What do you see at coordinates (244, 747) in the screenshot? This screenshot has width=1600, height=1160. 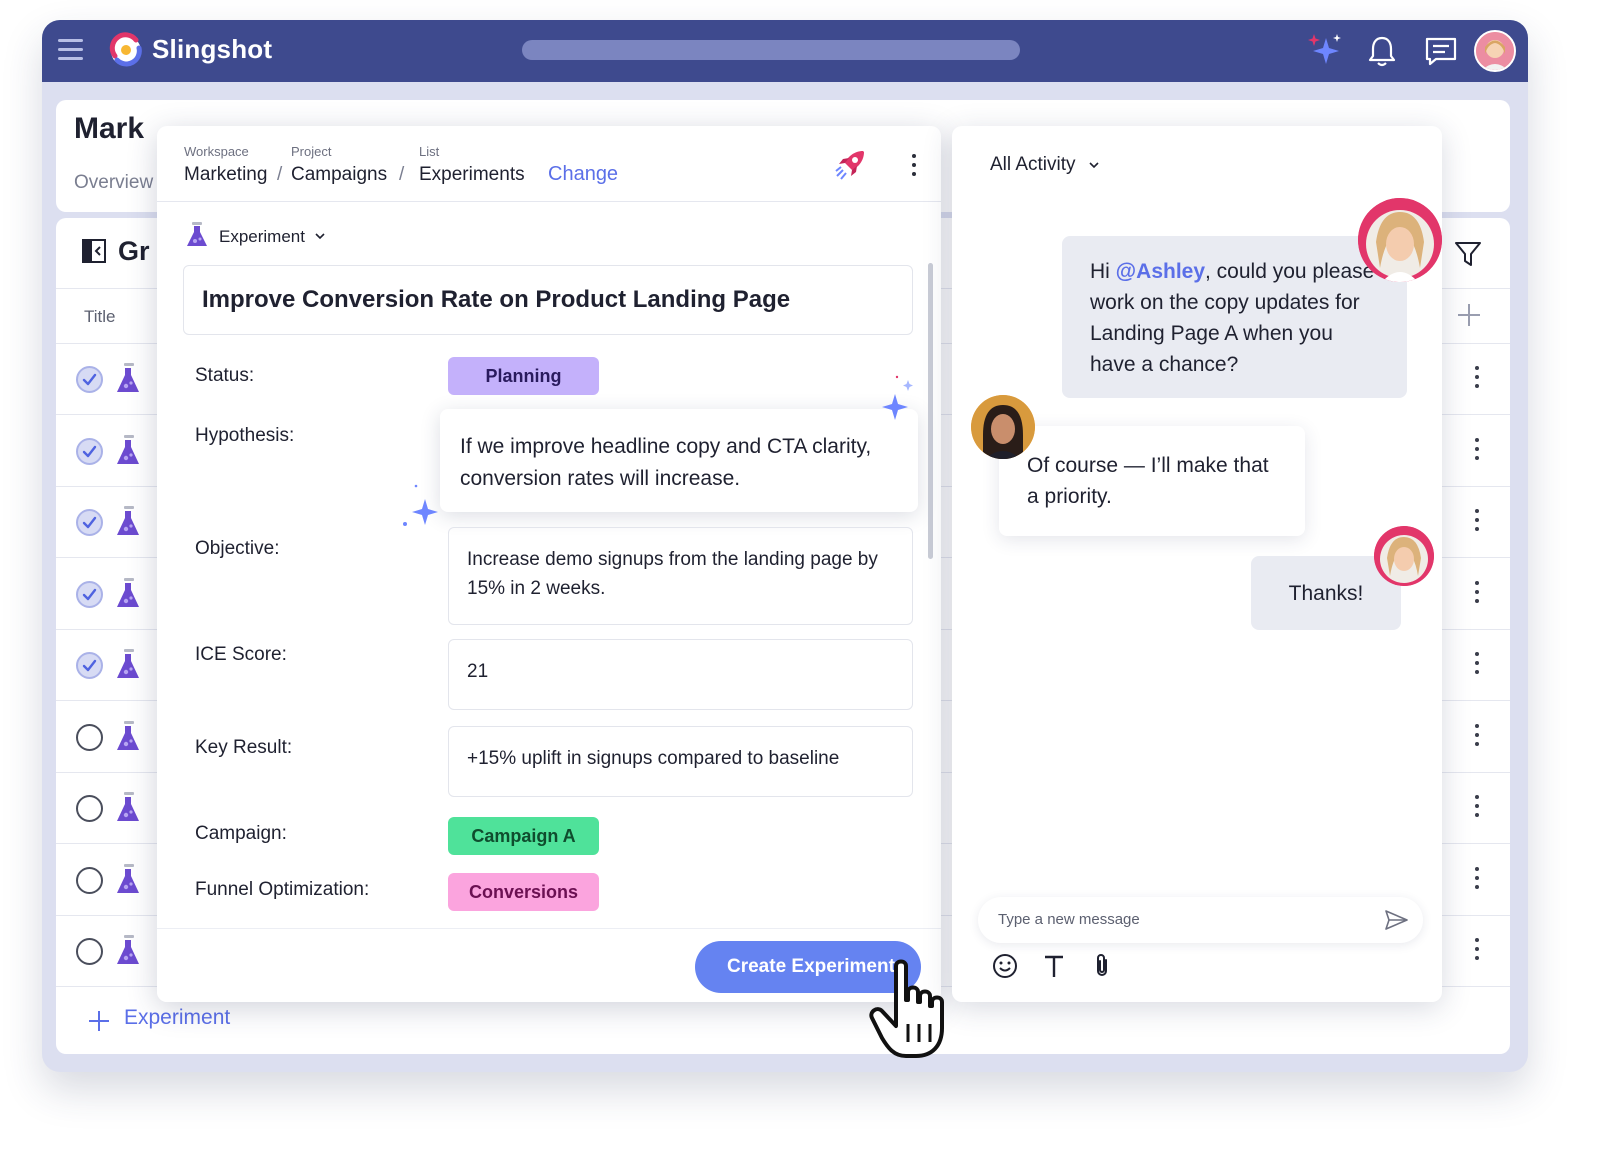 I see `key-result-label: Key Result:` at bounding box center [244, 747].